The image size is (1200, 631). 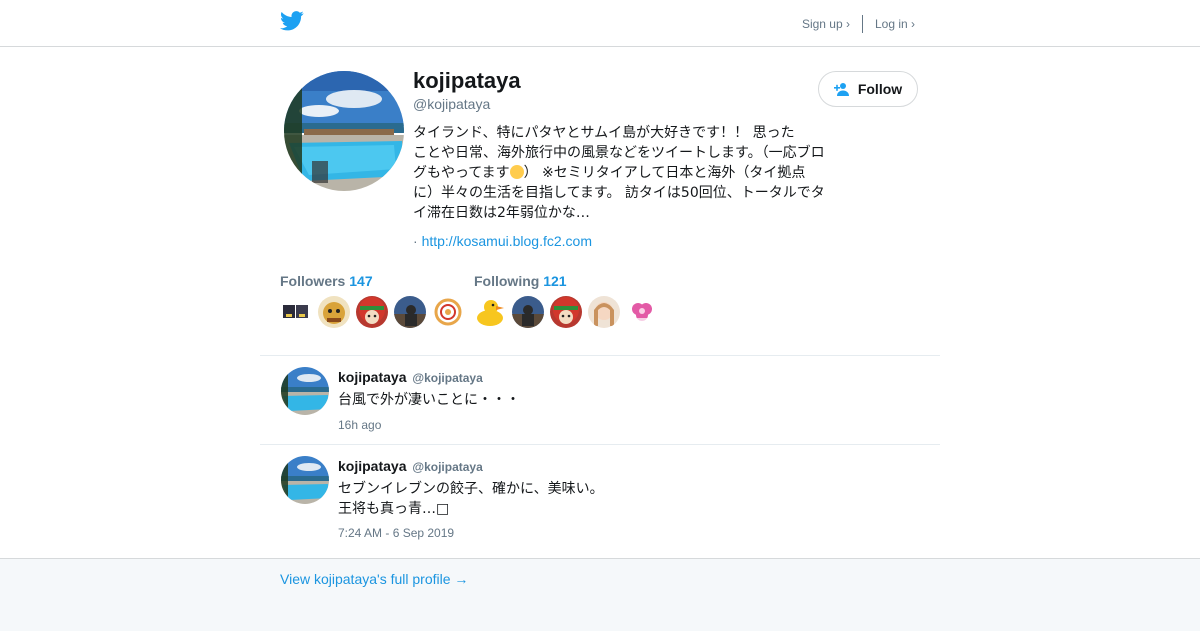 I want to click on profile-url-link: http://kosamui.blog.fc2.com, so click(x=507, y=241).